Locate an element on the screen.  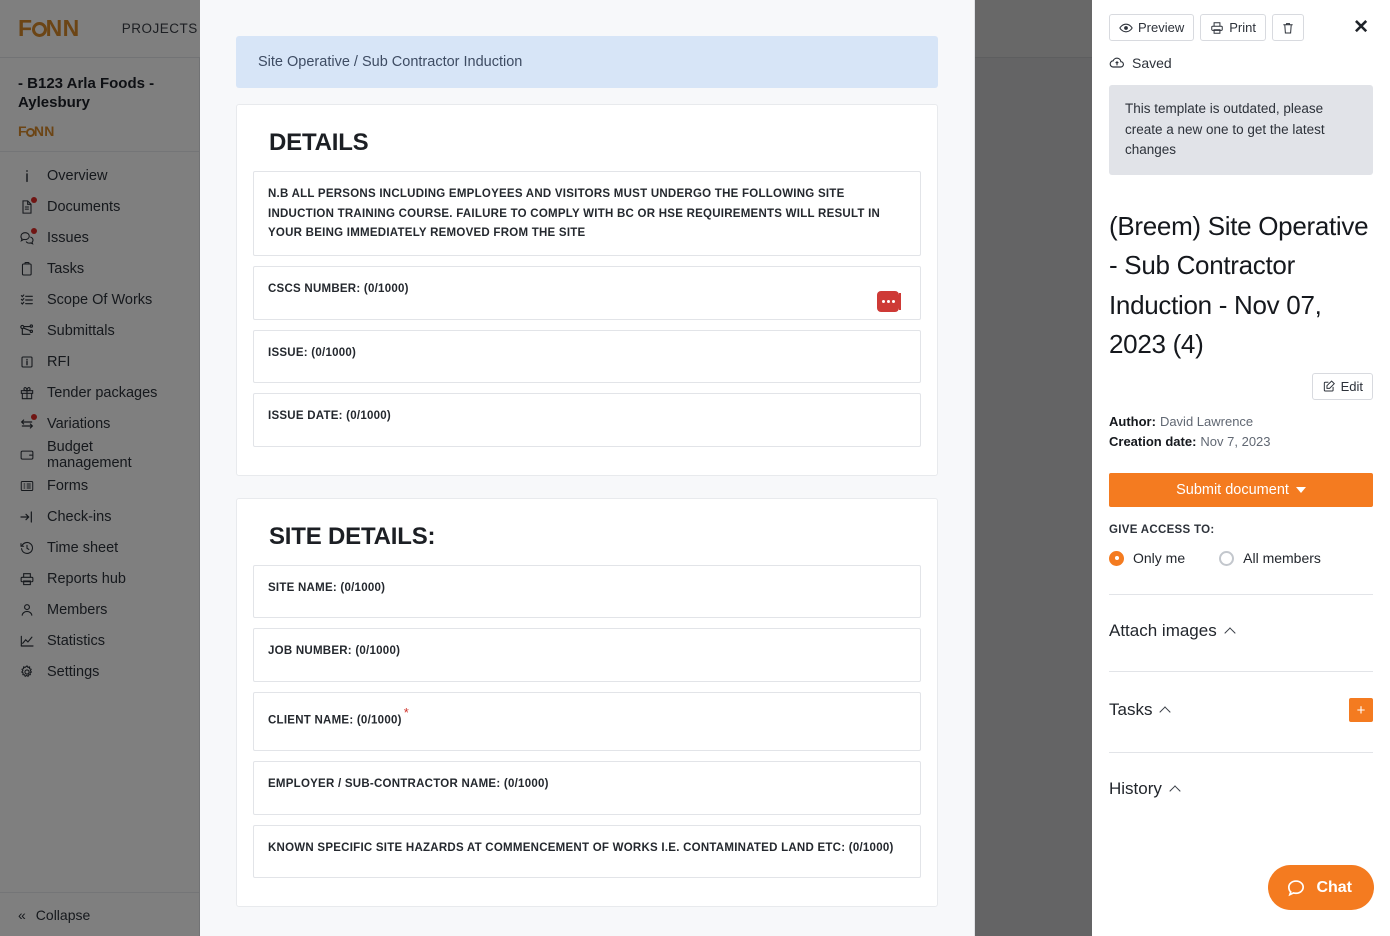
chevron-down-icon is located at coordinates (1300, 490).